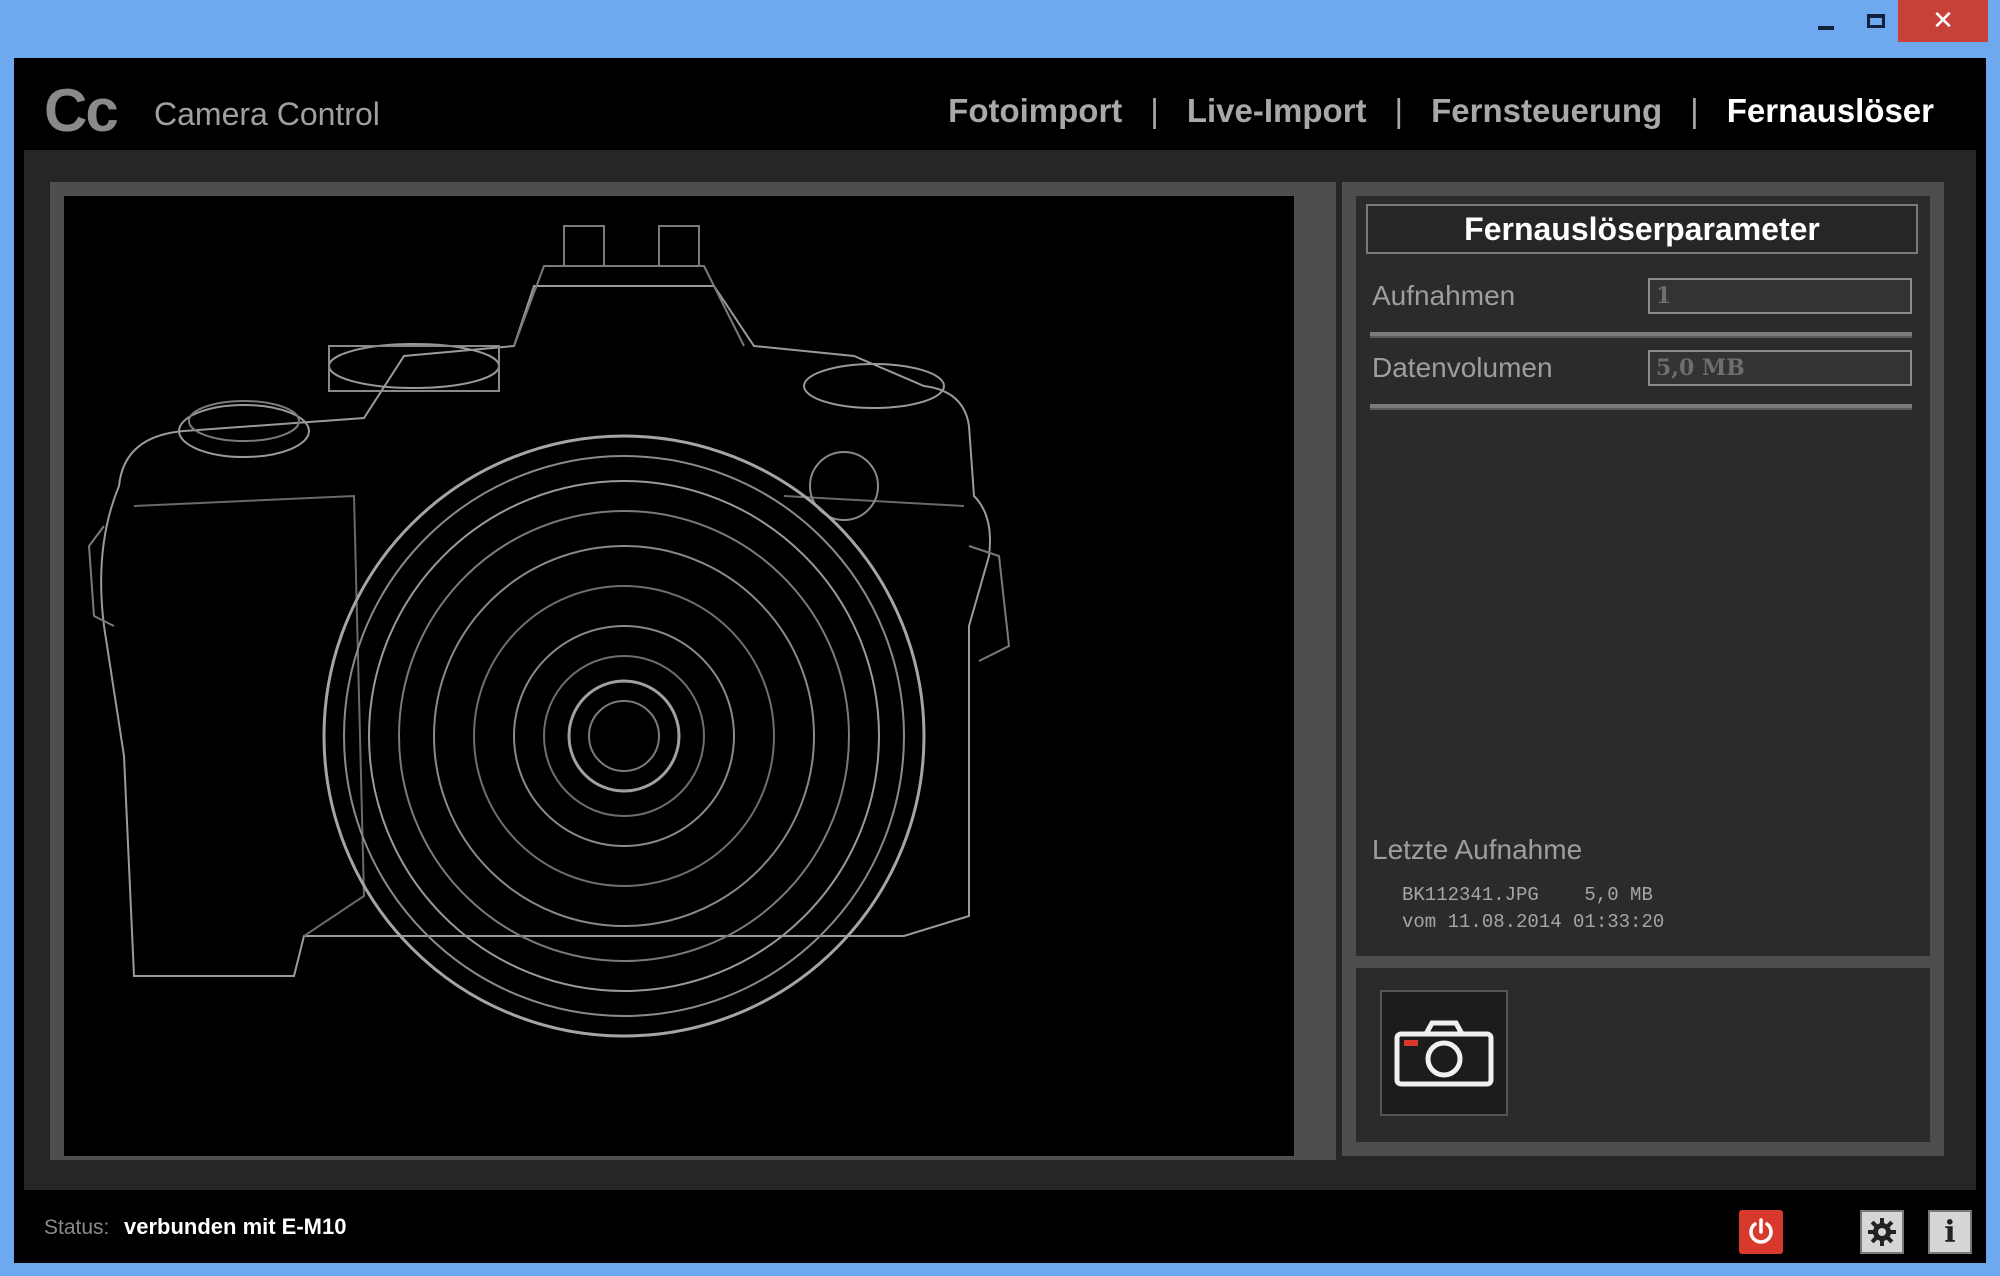  What do you see at coordinates (1000, 1230) in the screenshot?
I see `status-bar: Status: verbunden mit E-M10 i` at bounding box center [1000, 1230].